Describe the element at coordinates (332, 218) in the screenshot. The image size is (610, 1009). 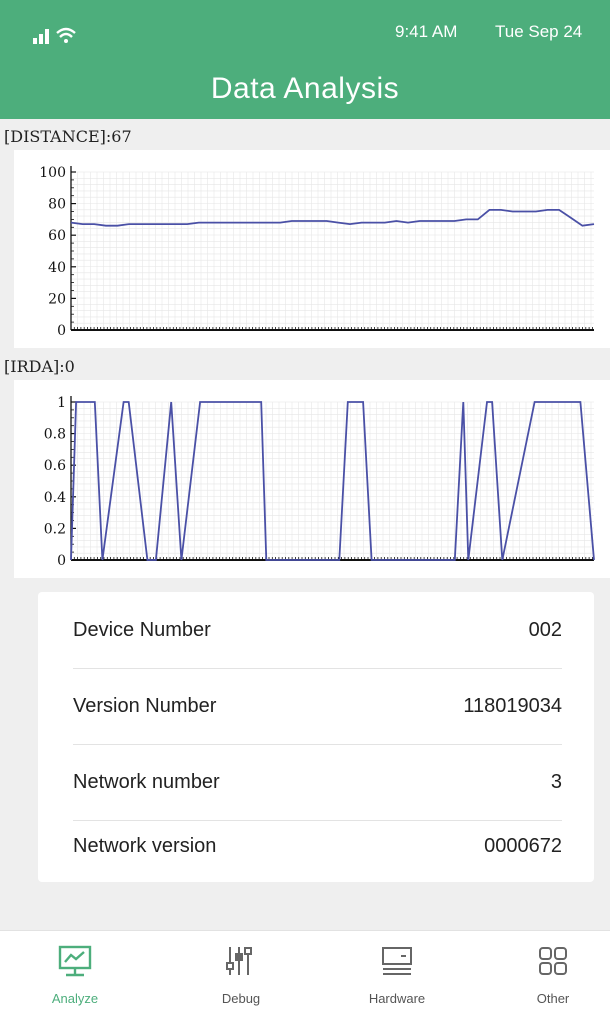
I see `distance-series-line` at that location.